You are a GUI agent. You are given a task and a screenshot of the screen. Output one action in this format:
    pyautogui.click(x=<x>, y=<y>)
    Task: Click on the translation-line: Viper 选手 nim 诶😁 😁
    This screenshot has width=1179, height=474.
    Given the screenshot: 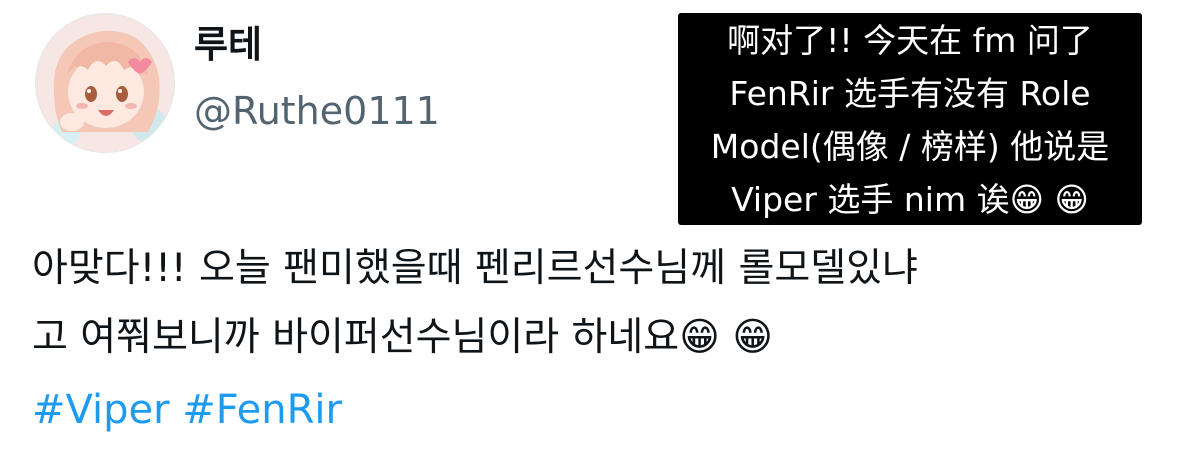 What is the action you would take?
    pyautogui.click(x=910, y=199)
    